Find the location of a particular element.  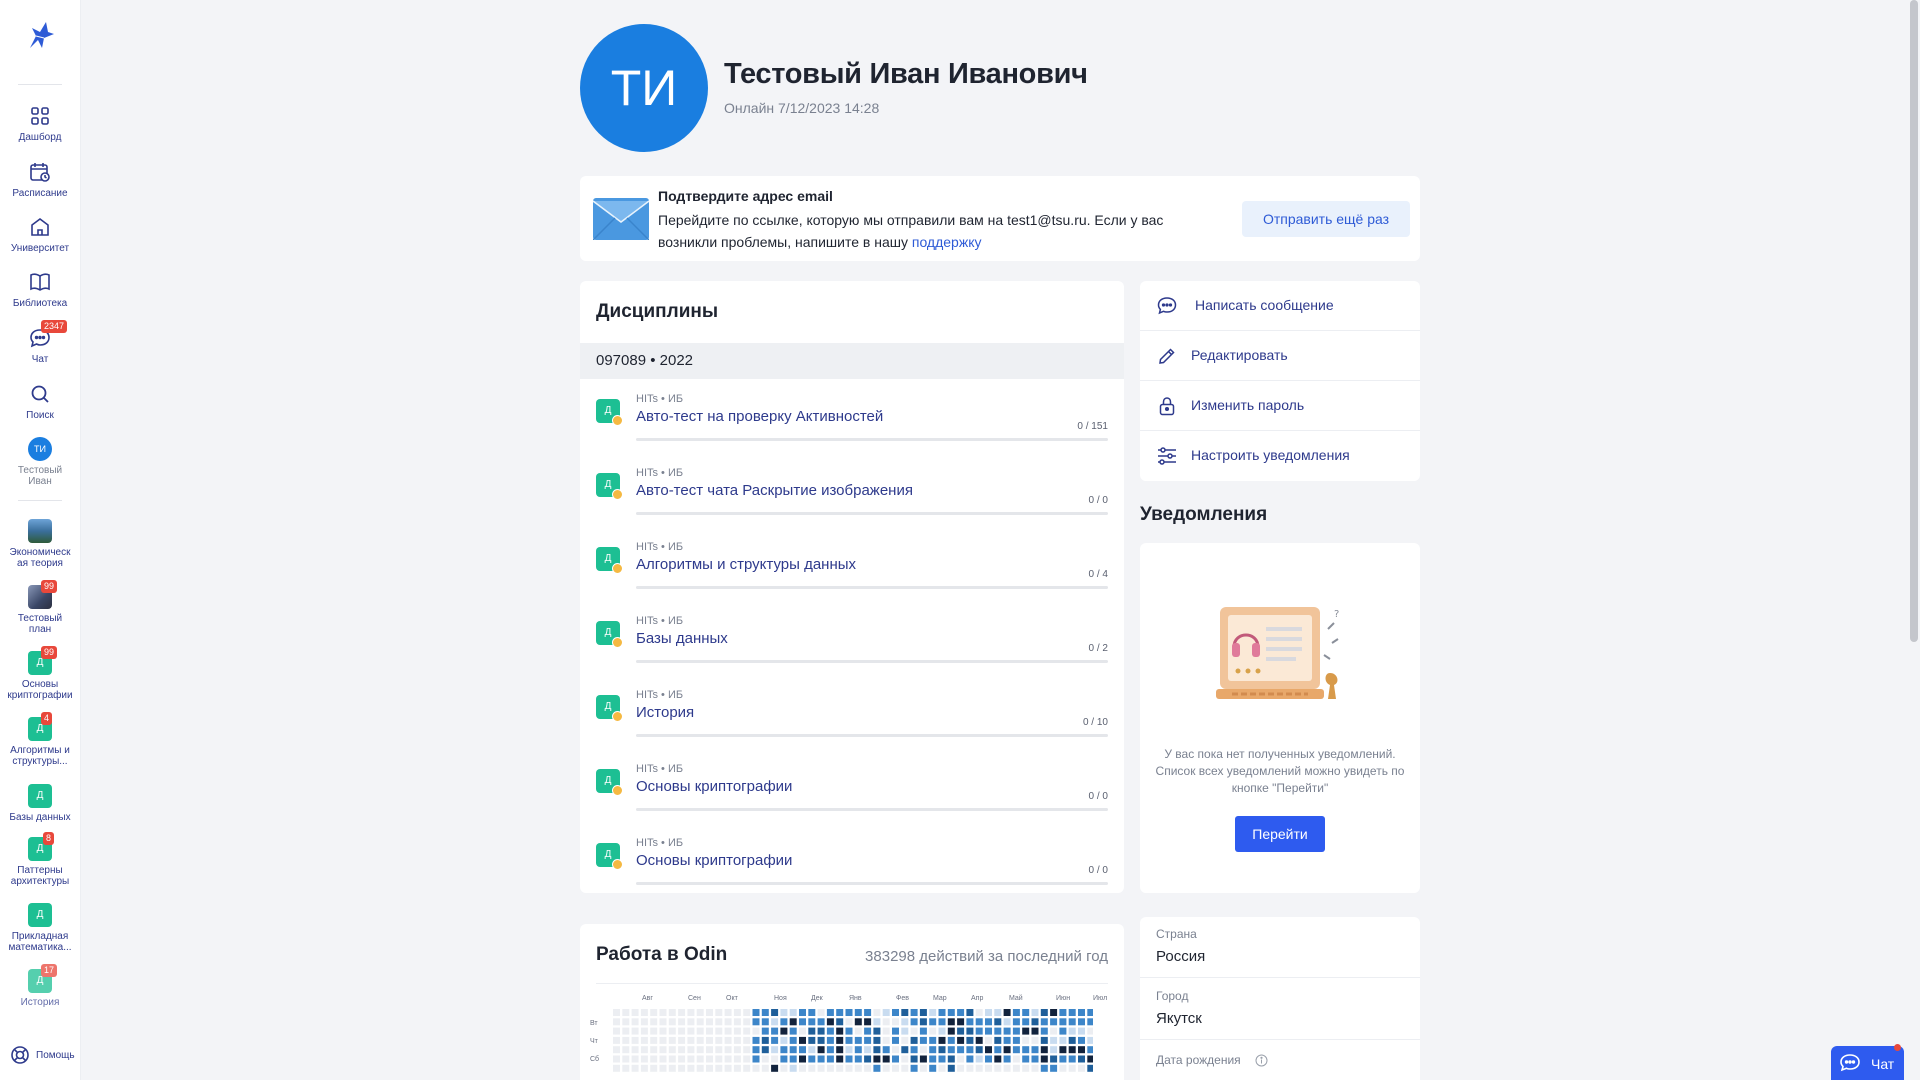

course-crypto: Д 99 Основы криптографии is located at coordinates (40, 673).